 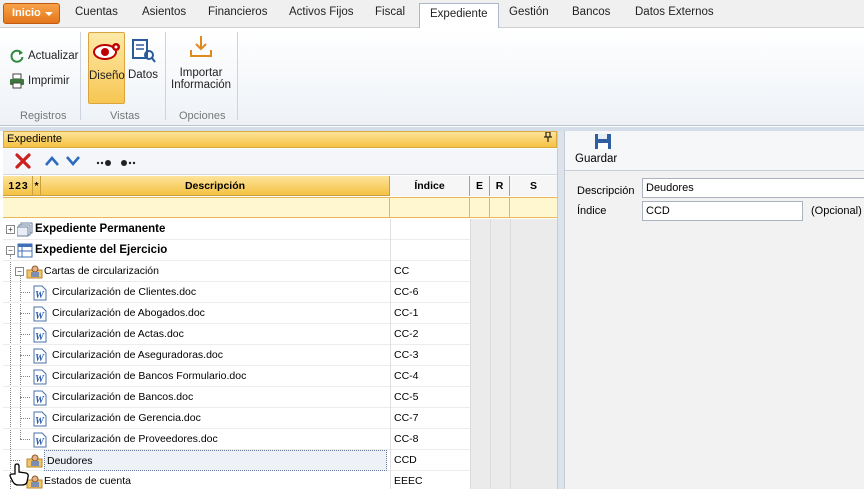 What do you see at coordinates (101, 250) in the screenshot?
I see `row-descripcion: Expediente del Ejercicio` at bounding box center [101, 250].